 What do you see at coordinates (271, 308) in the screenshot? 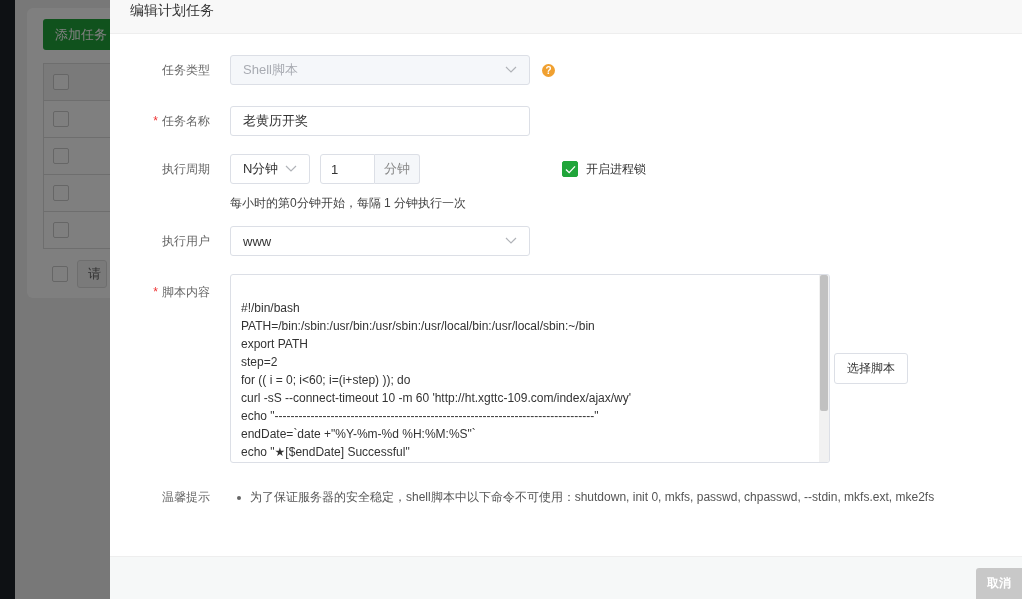
I see `code-line: #!/bin/bash` at bounding box center [271, 308].